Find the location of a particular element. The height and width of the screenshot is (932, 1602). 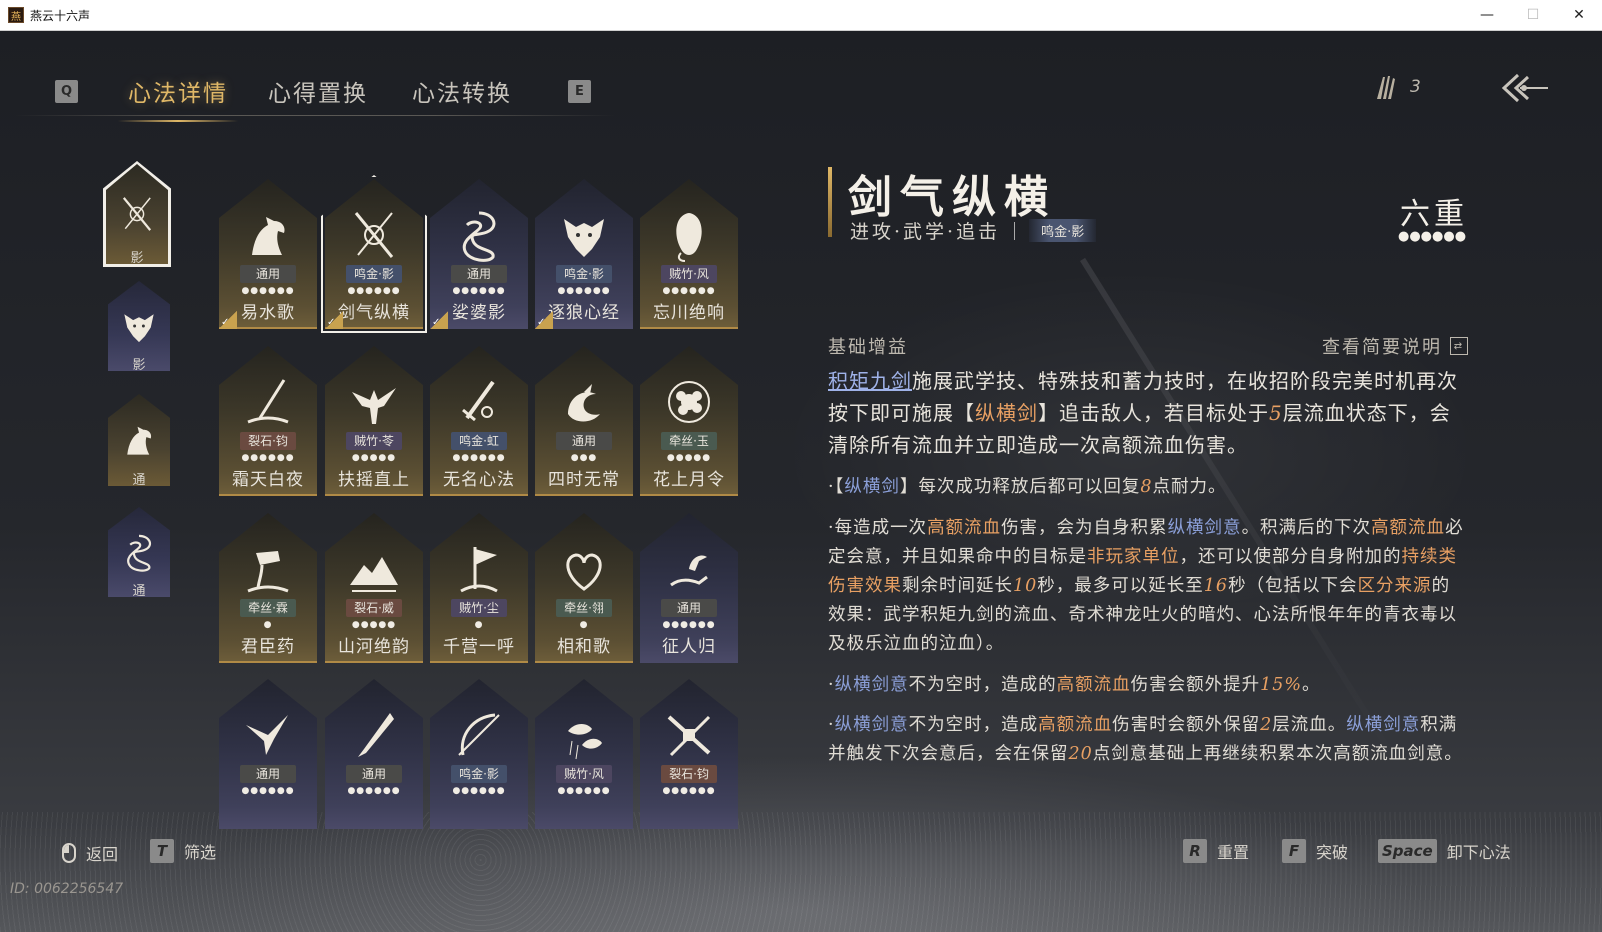

back-label: 返回 is located at coordinates (102, 854).